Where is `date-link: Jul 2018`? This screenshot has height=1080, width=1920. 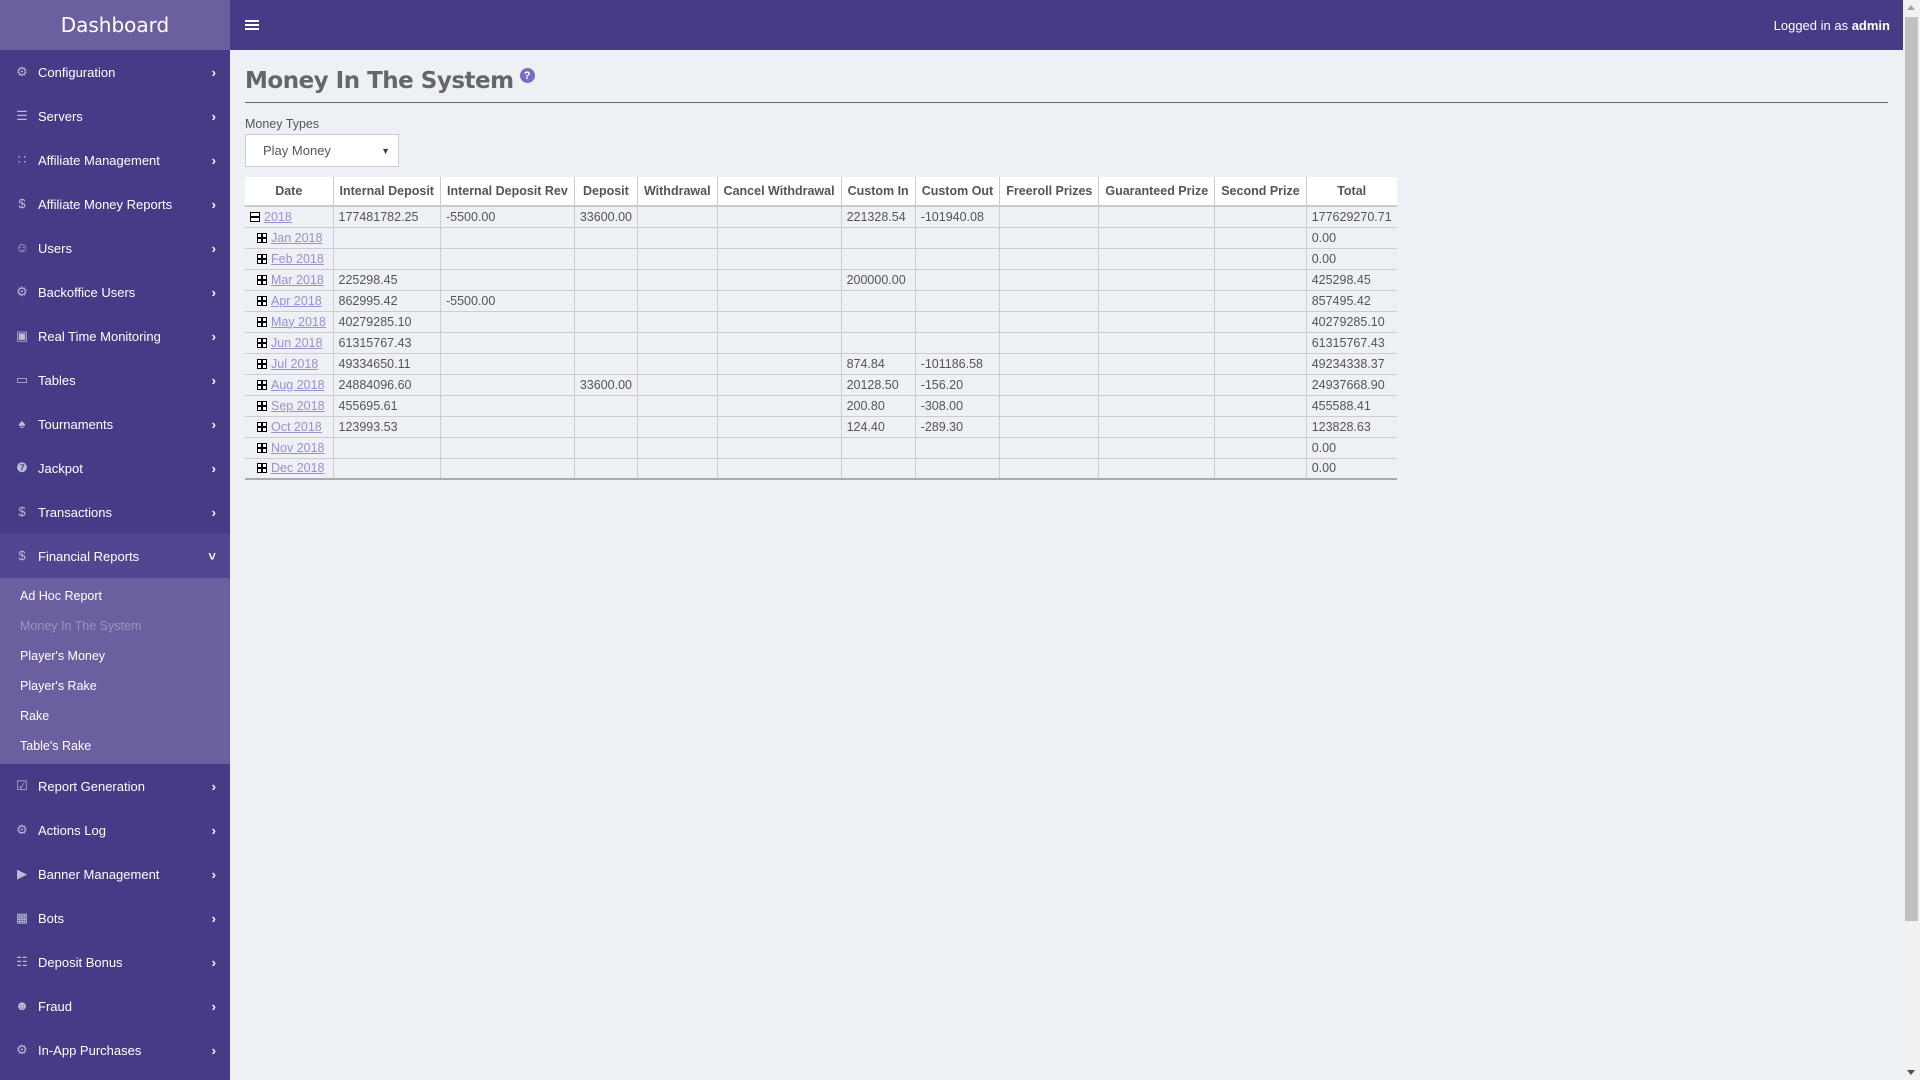 date-link: Jul 2018 is located at coordinates (294, 364).